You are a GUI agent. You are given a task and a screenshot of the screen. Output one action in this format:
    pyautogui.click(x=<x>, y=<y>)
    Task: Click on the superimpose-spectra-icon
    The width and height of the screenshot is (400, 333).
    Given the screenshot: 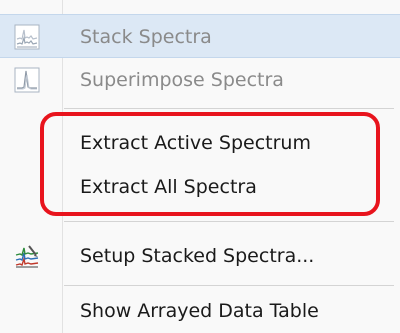 What is the action you would take?
    pyautogui.click(x=27, y=80)
    